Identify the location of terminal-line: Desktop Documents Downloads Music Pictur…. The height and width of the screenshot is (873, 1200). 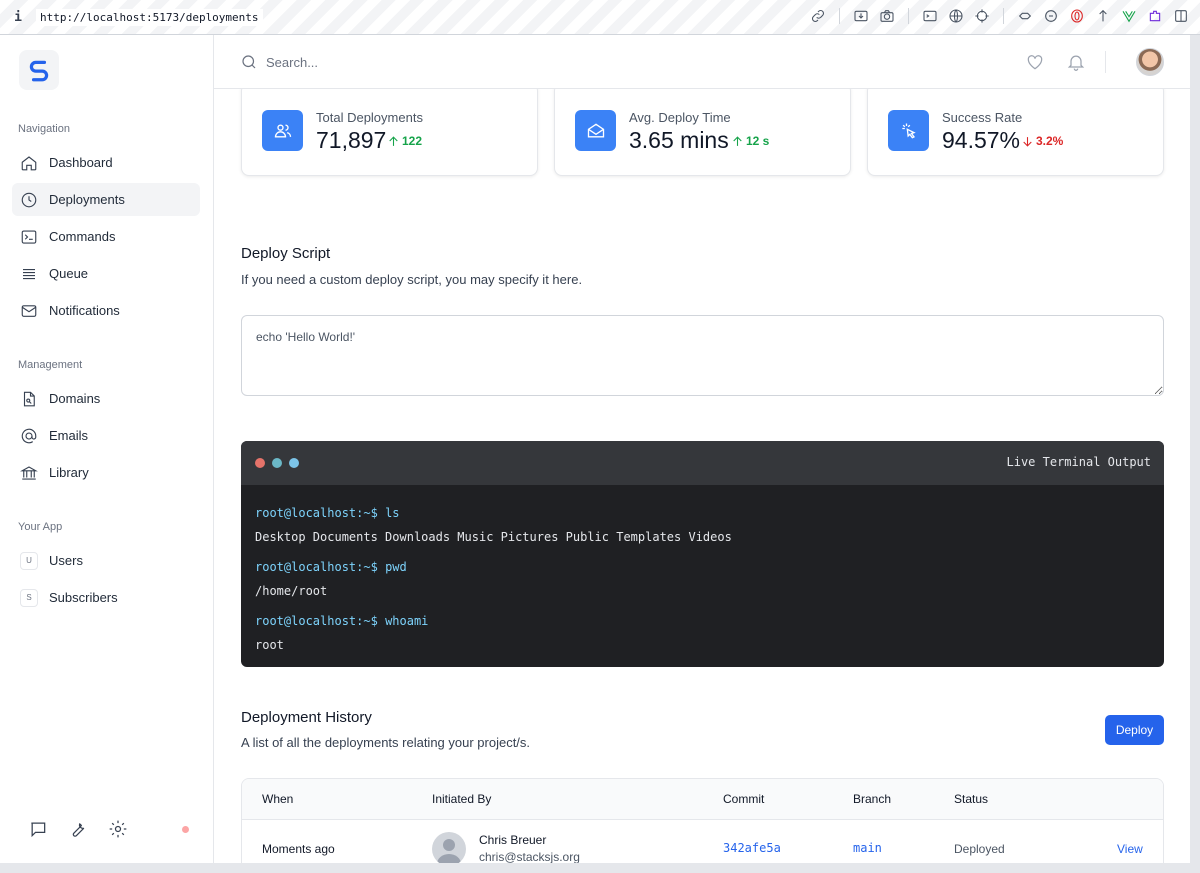
(493, 537).